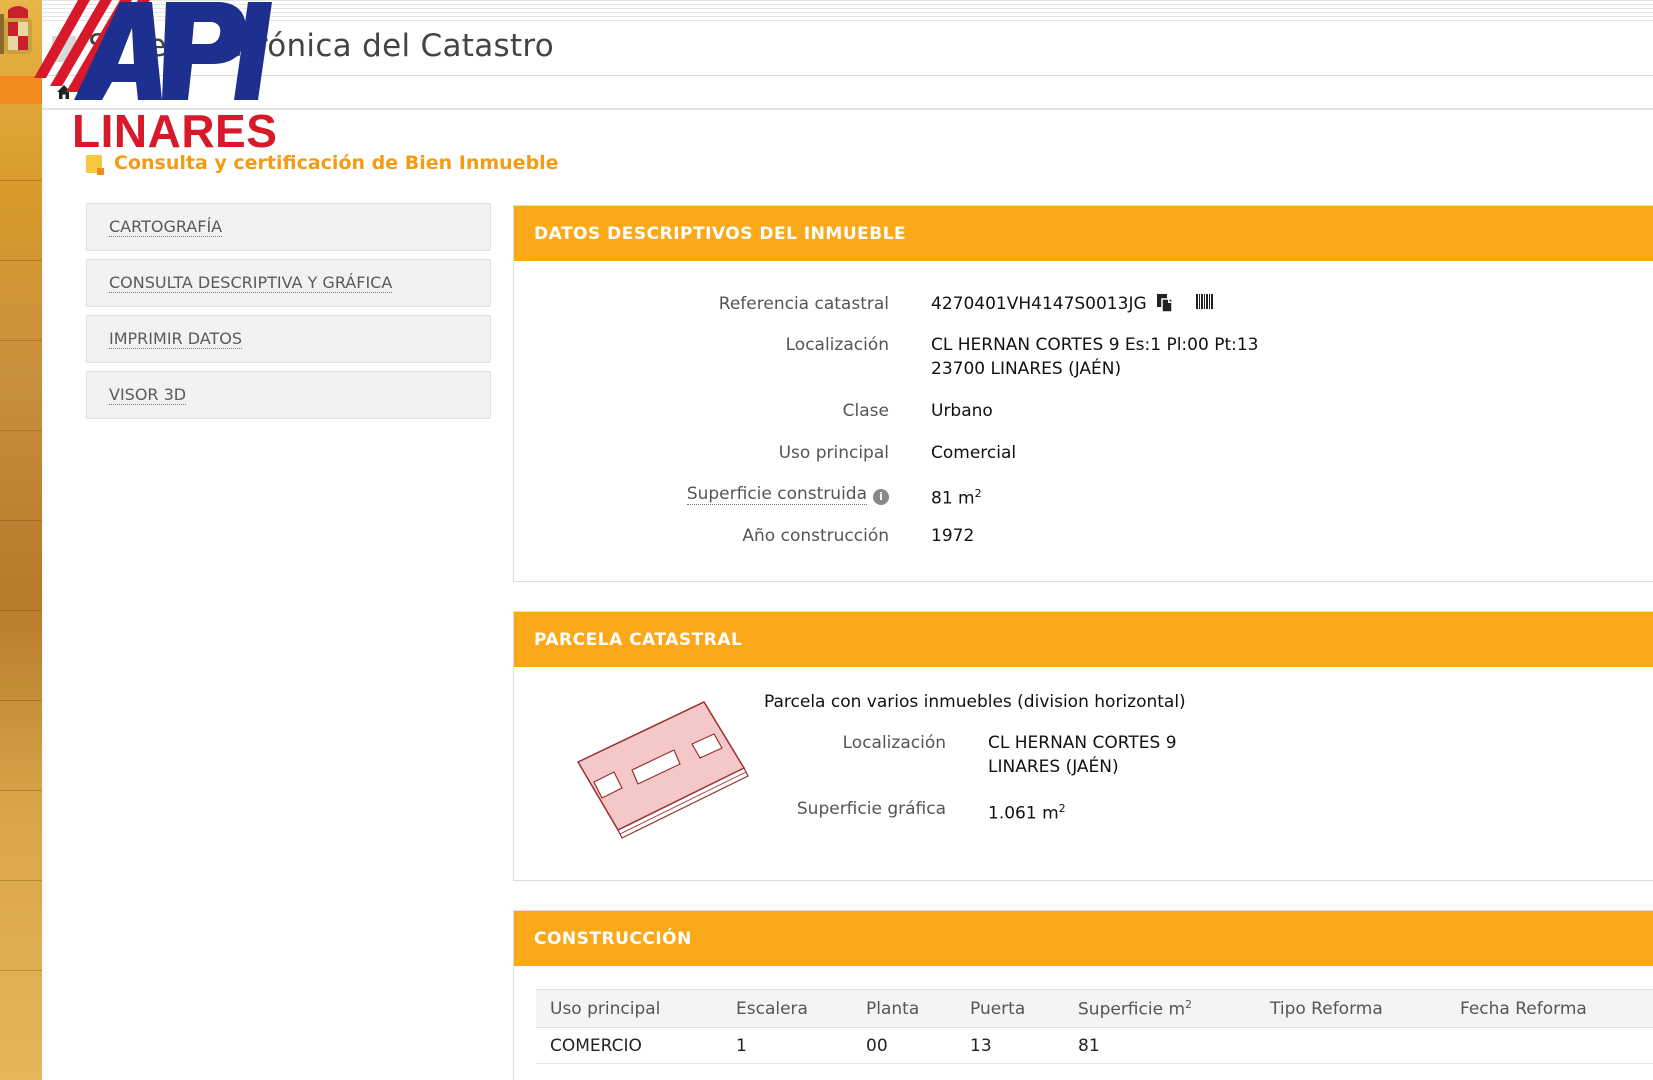  I want to click on uso-value: Comercial, so click(974, 453).